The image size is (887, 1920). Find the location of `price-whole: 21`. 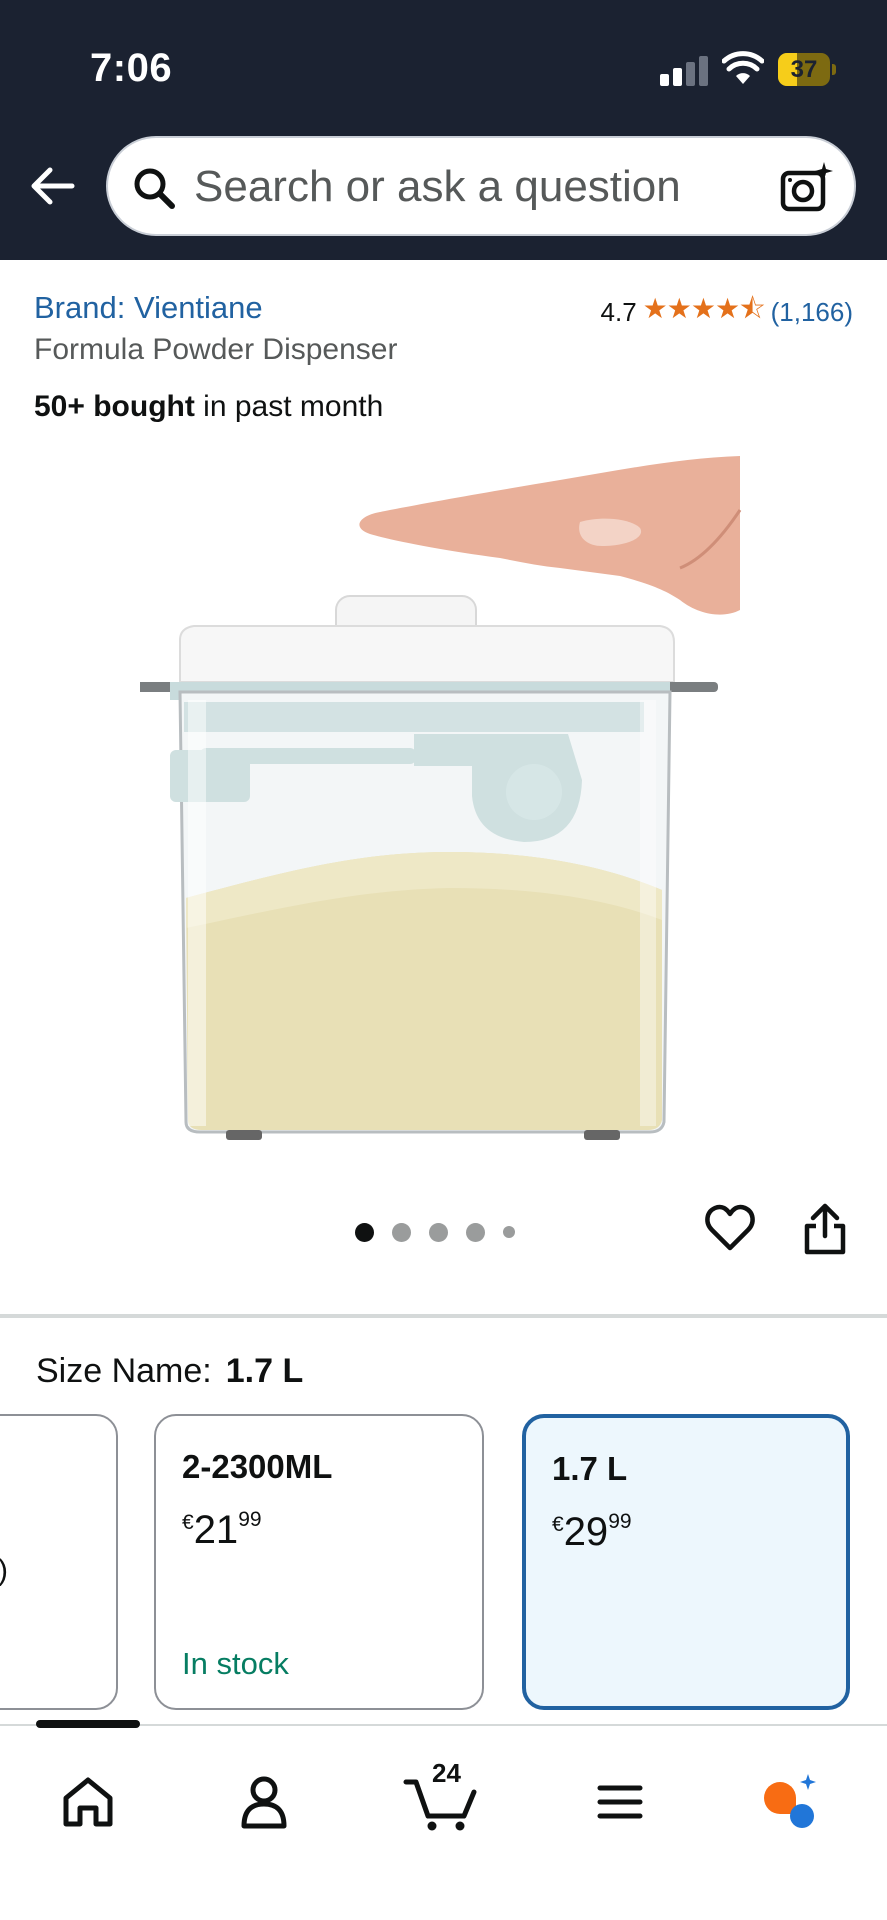

price-whole: 21 is located at coordinates (216, 1530).